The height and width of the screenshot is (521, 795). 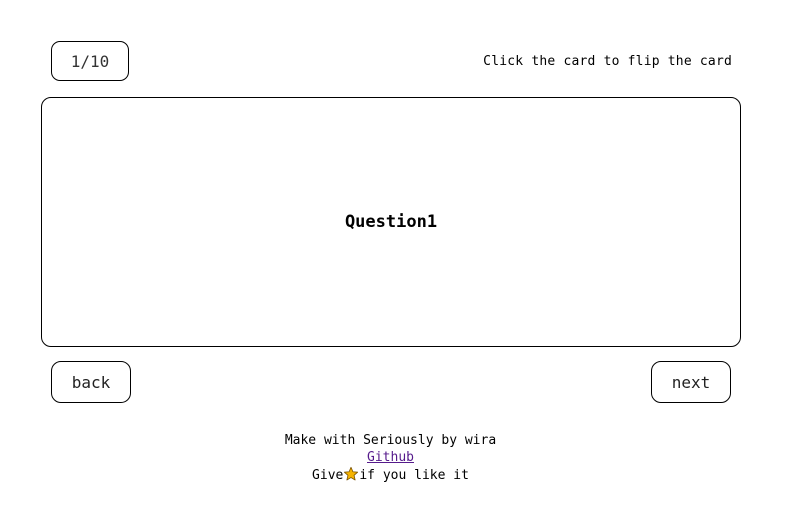 I want to click on give-suffix: if you like it, so click(x=414, y=475).